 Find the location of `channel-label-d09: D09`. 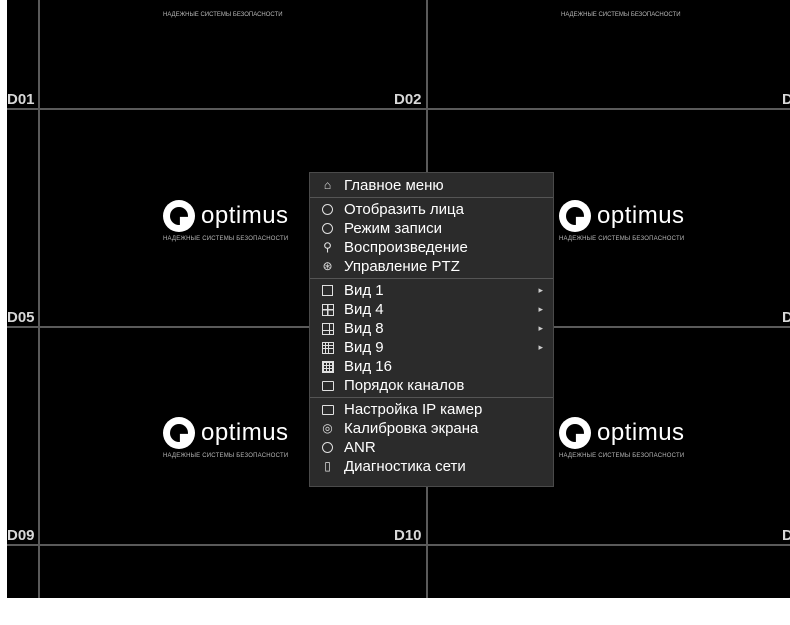

channel-label-d09: D09 is located at coordinates (21, 535).